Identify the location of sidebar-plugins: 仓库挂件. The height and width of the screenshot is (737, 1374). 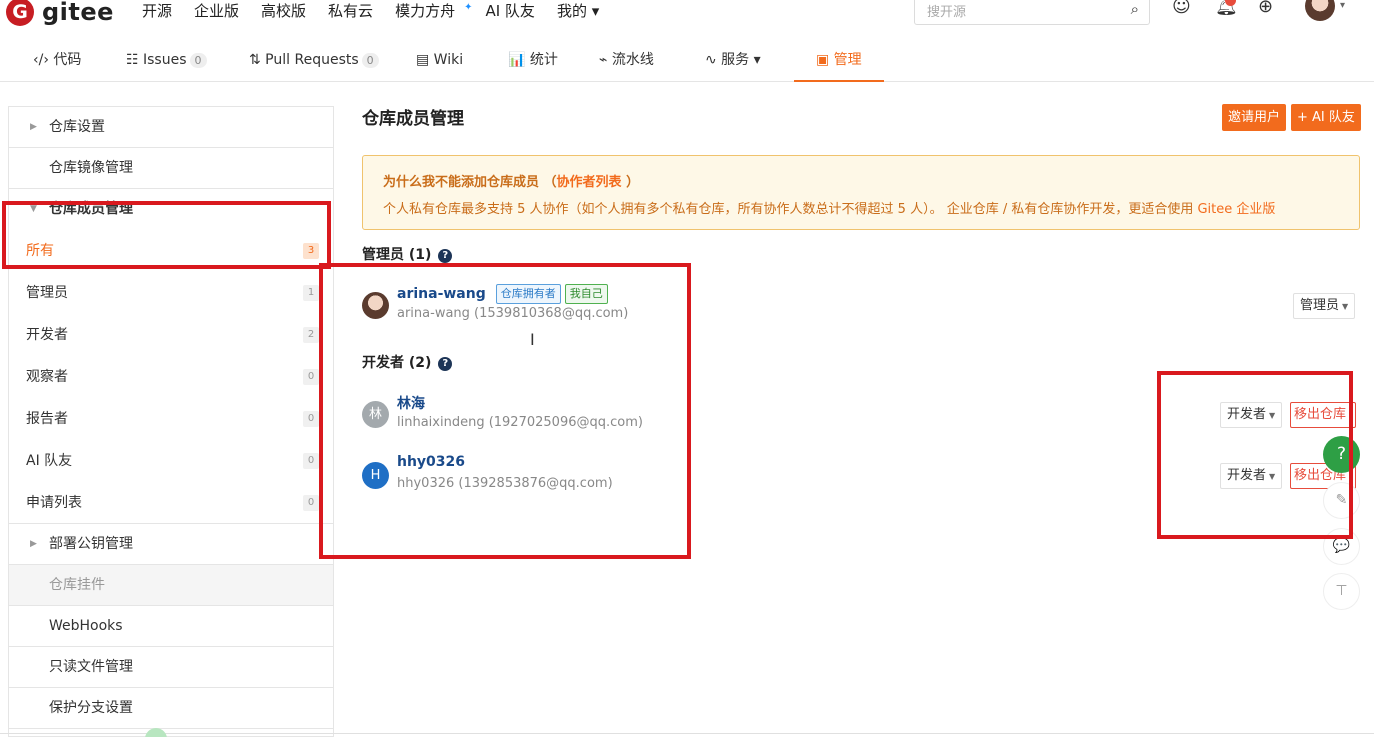
(171, 585).